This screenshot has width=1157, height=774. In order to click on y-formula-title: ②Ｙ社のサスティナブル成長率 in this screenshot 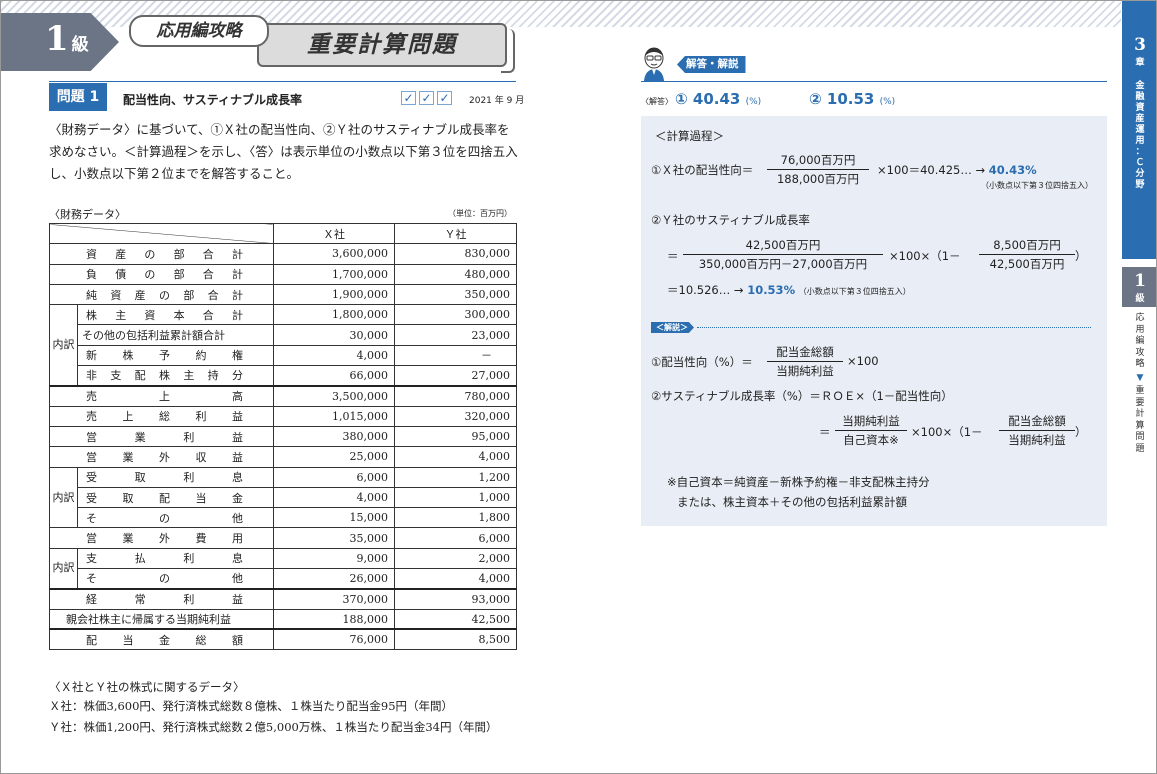, I will do `click(730, 220)`.